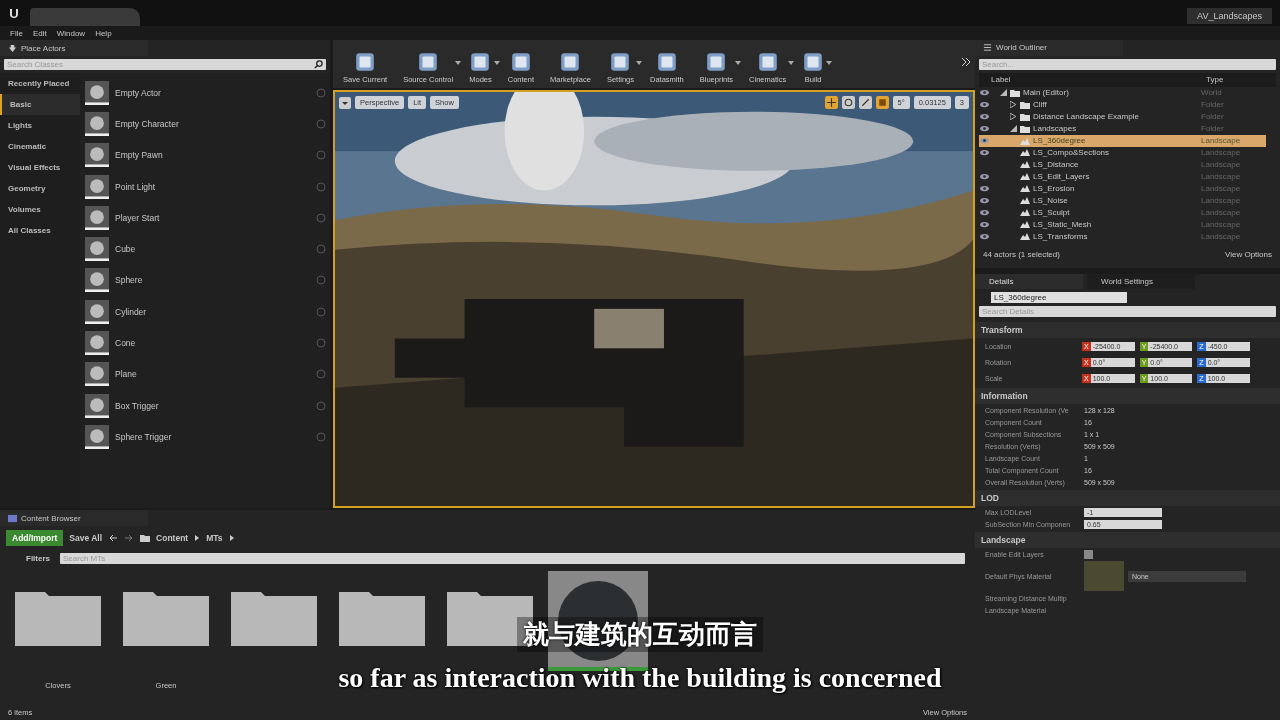 The image size is (1280, 720). Describe the element at coordinates (86, 538) in the screenshot. I see `save-all-button: Save All` at that location.